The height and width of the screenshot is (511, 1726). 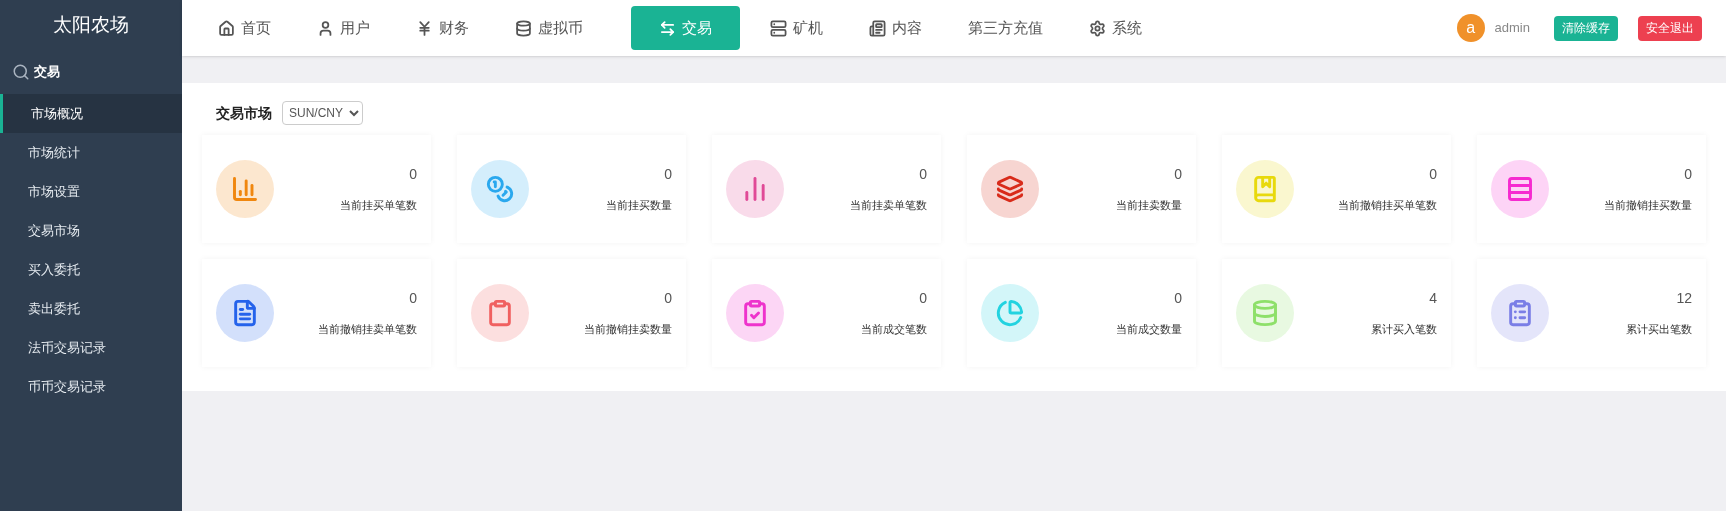 I want to click on stat-label: 累计买出笔数, so click(x=1659, y=330).